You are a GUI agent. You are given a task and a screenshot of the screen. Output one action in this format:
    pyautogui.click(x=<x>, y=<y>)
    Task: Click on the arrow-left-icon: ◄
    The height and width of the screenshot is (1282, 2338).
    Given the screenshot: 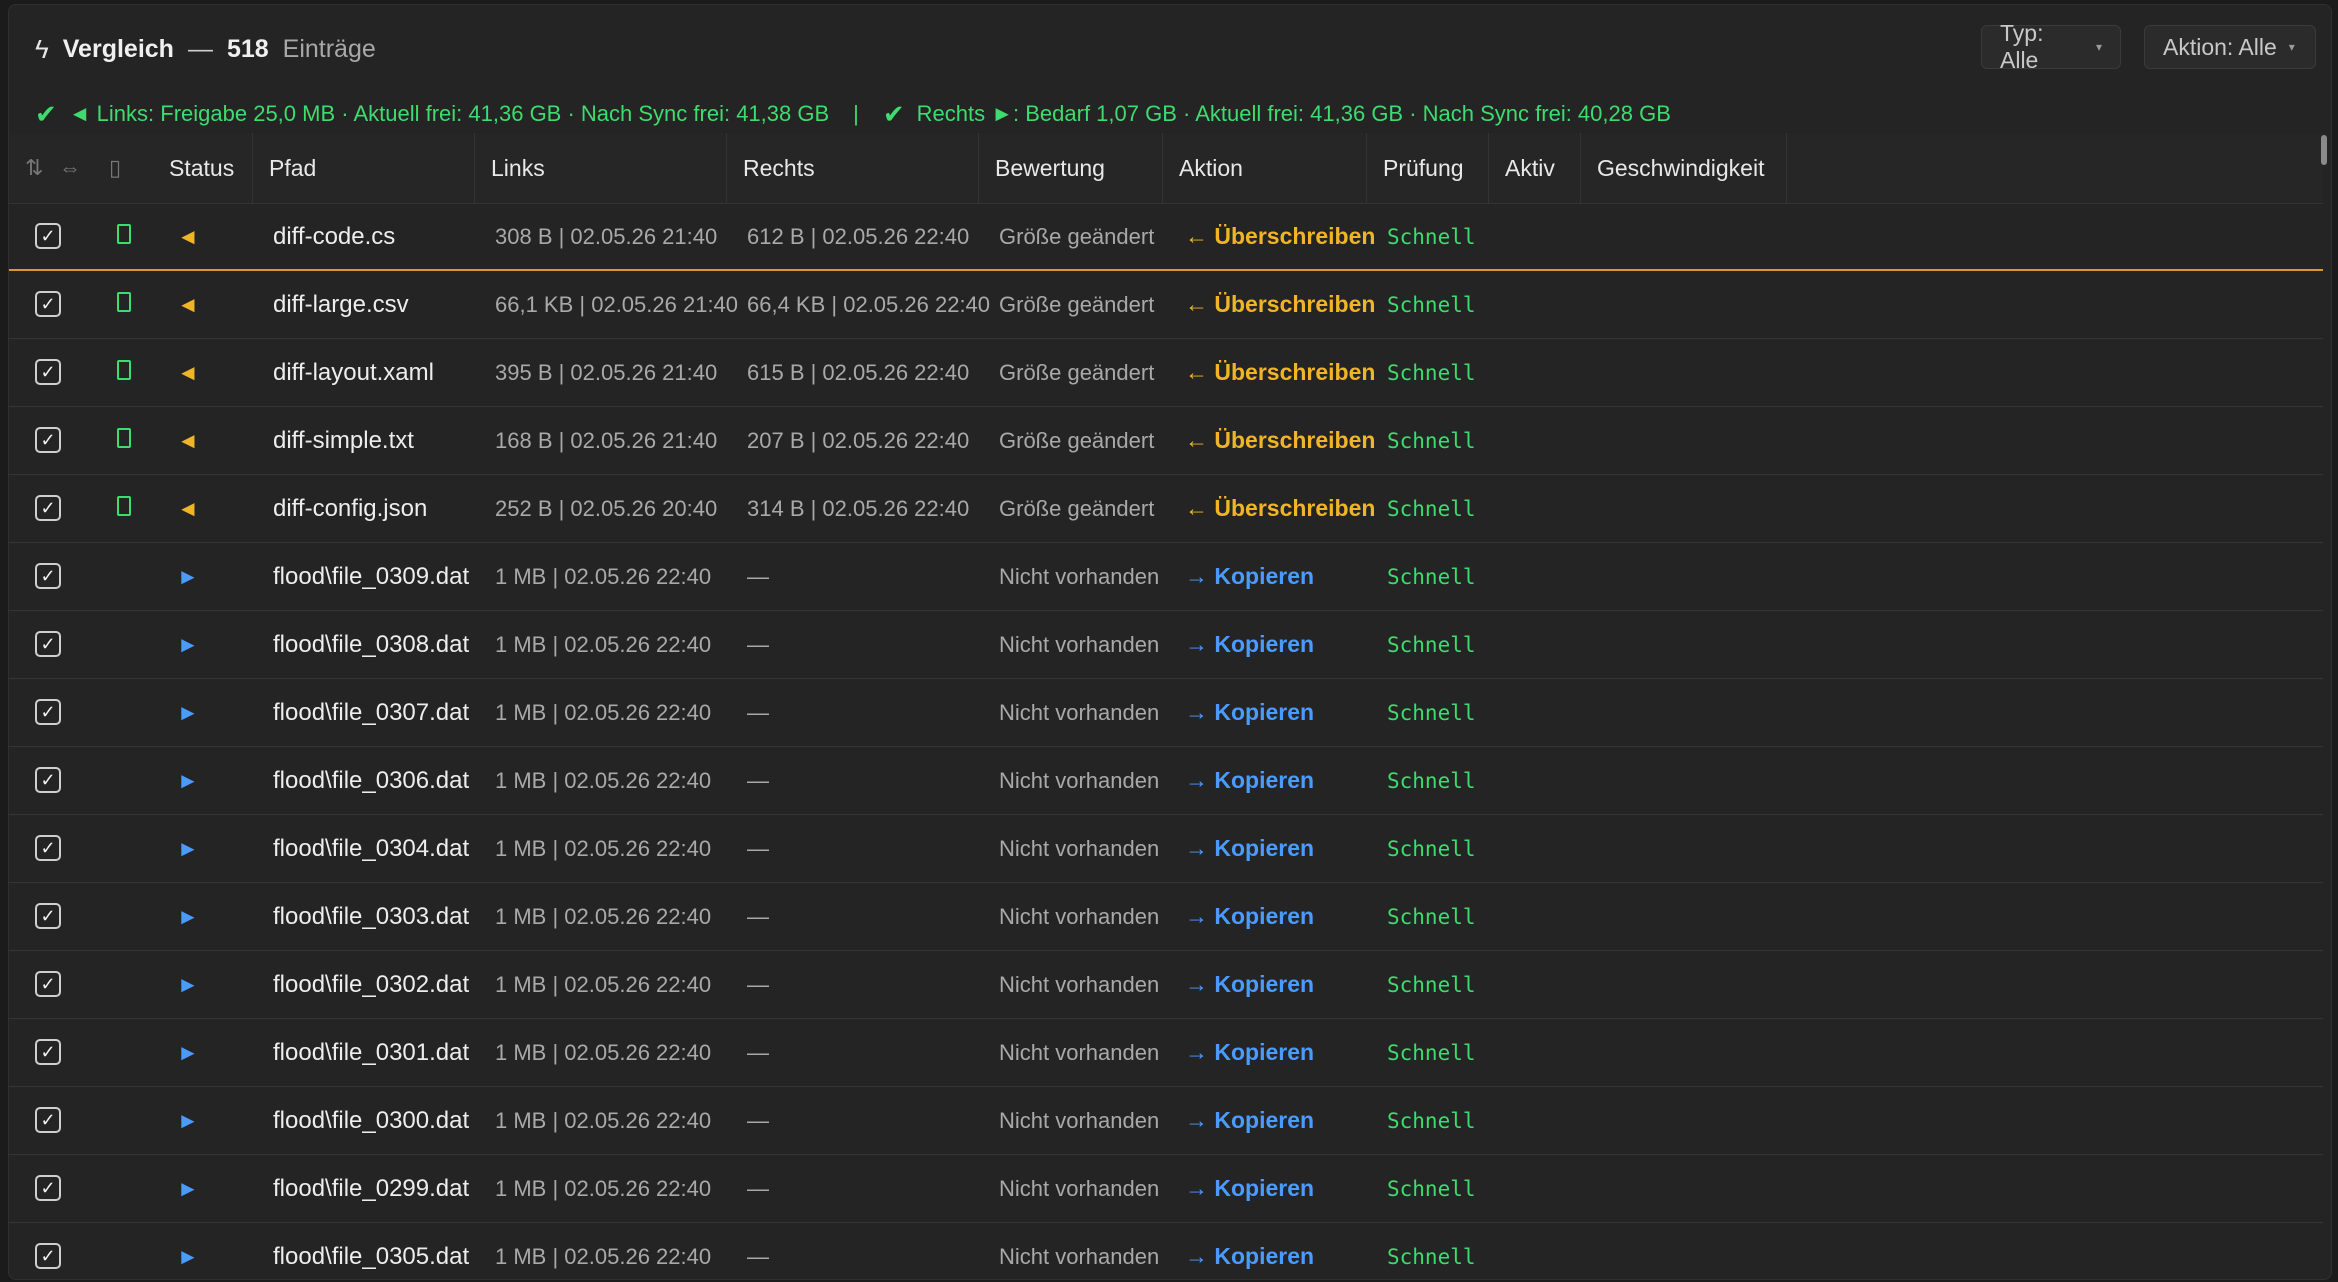 What is the action you would take?
    pyautogui.click(x=188, y=372)
    